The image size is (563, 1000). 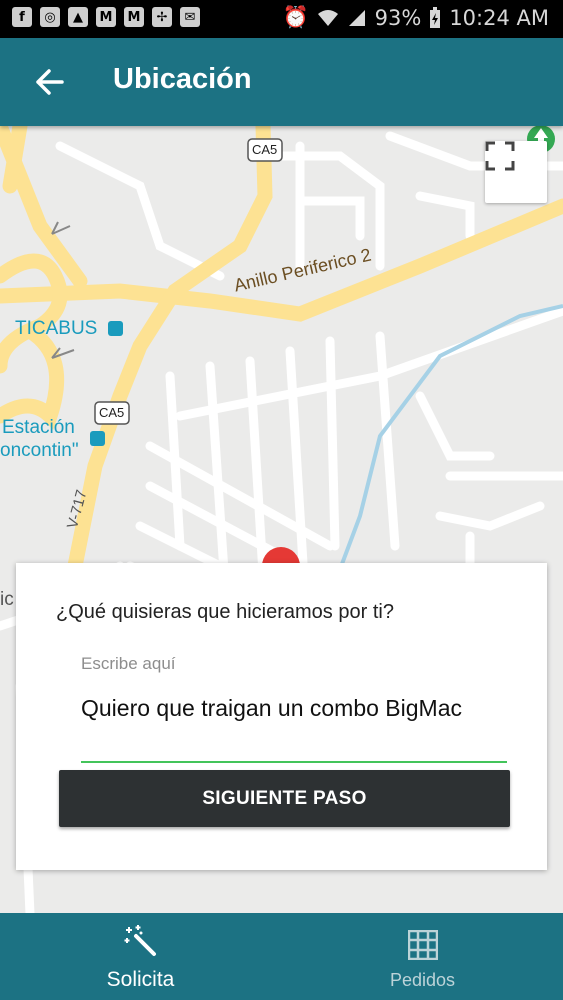 I want to click on place-label-station: oncontin", so click(x=39, y=451).